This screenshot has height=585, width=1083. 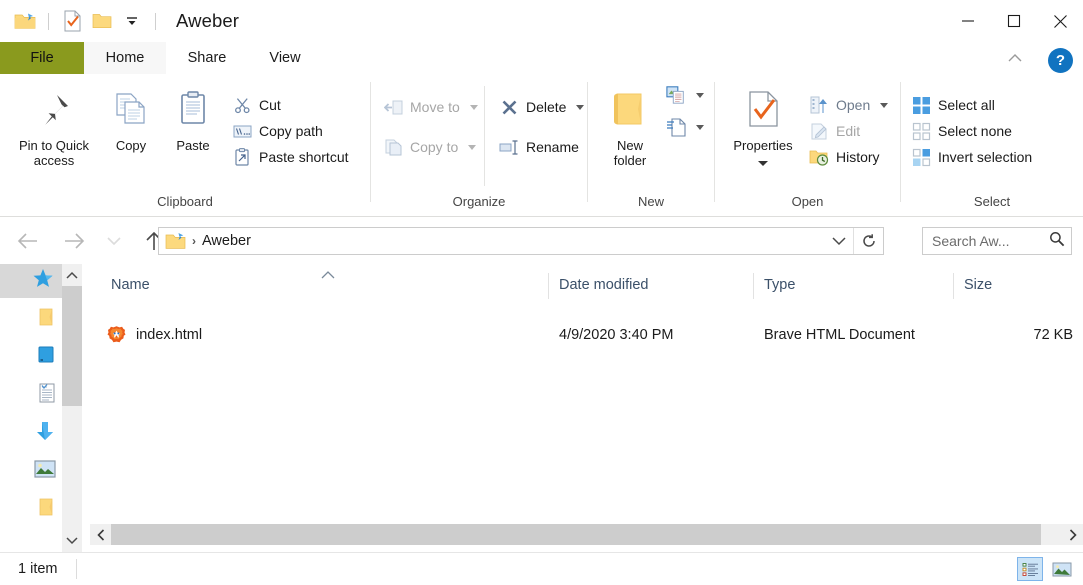 I want to click on scroll-right-icon, so click(x=1072, y=534).